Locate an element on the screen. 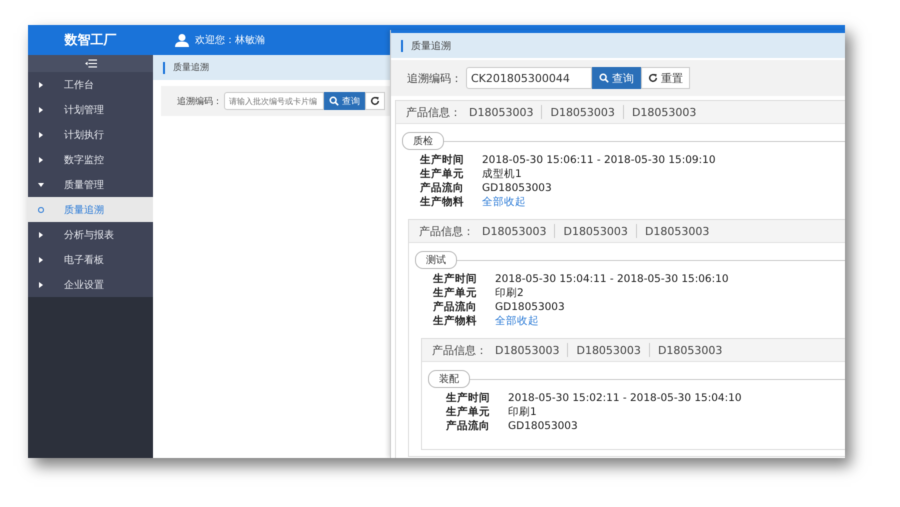 This screenshot has height=507, width=900. sidebar-item: 工作台 is located at coordinates (90, 84).